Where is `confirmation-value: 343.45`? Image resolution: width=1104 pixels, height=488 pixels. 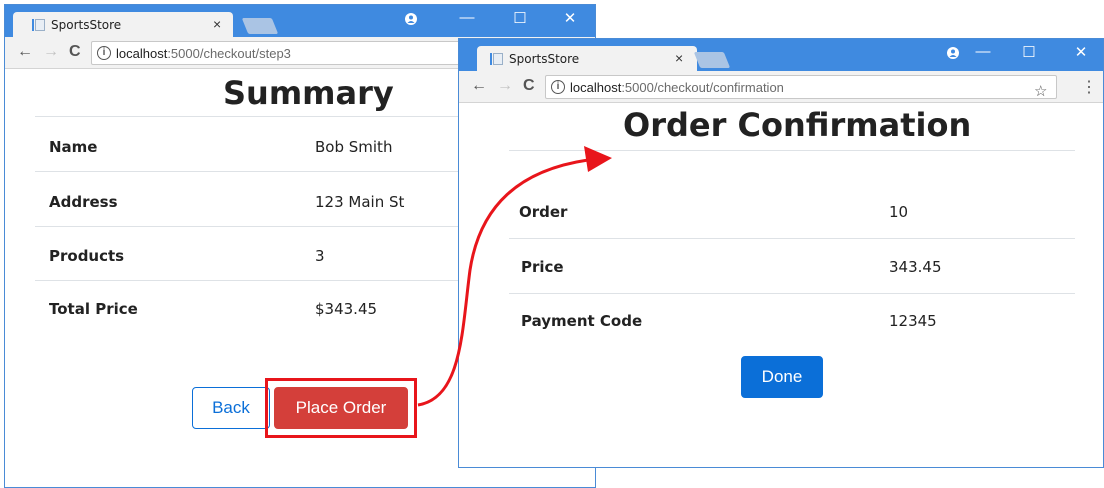
confirmation-value: 343.45 is located at coordinates (915, 267).